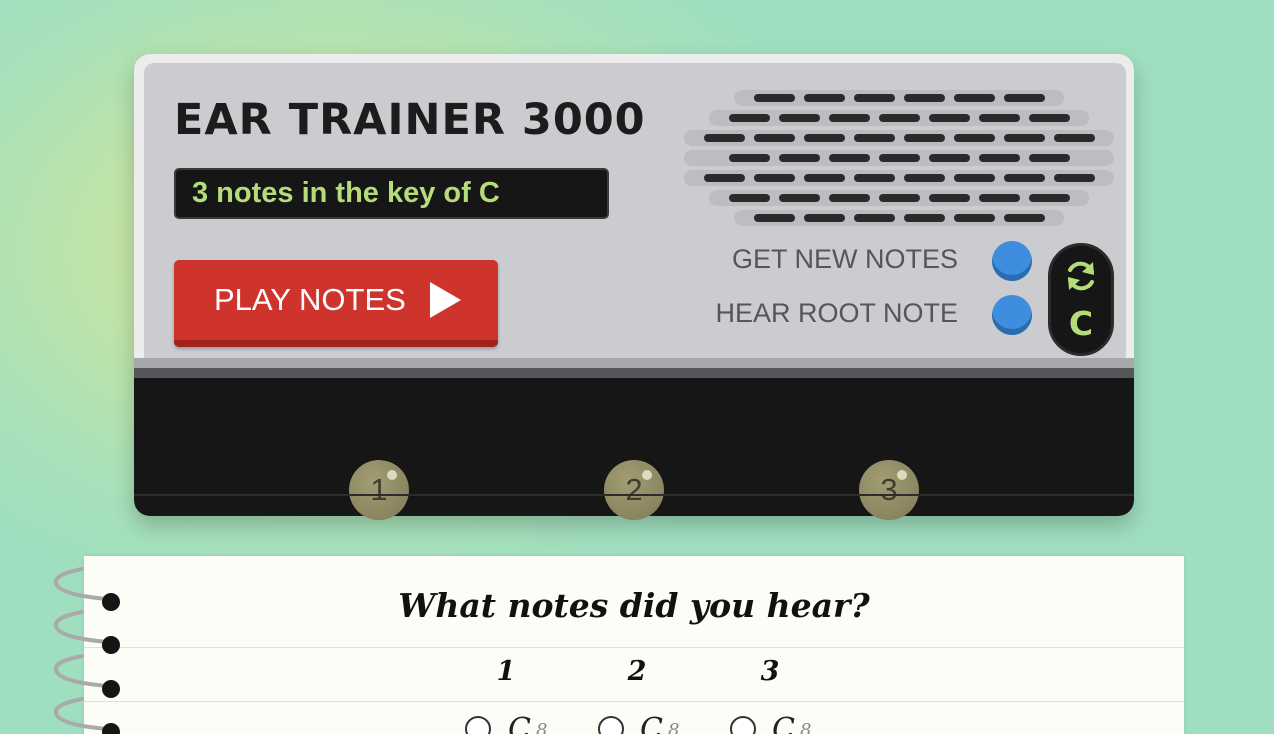 This screenshot has height=734, width=1274. What do you see at coordinates (1081, 276) in the screenshot?
I see `refresh-icon` at bounding box center [1081, 276].